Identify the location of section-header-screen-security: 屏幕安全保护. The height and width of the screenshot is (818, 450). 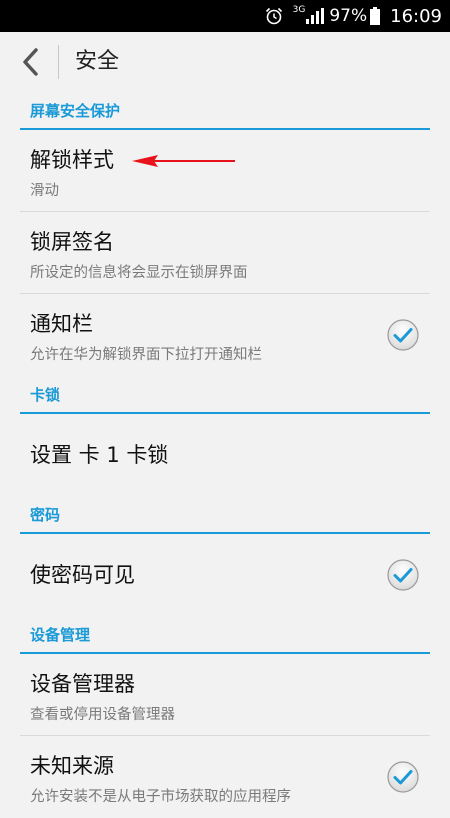
(225, 111).